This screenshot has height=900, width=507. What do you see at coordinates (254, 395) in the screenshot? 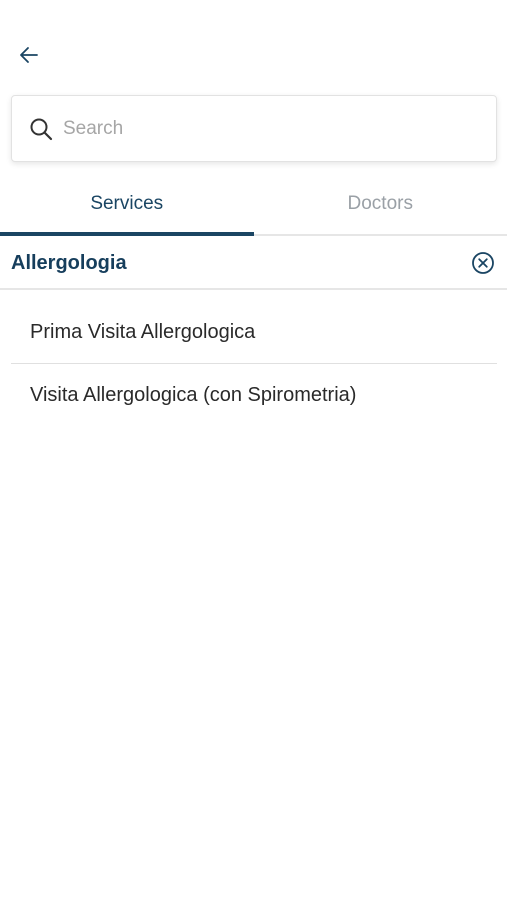
I see `list-item: Visita Allergologica (con Spirometria)` at bounding box center [254, 395].